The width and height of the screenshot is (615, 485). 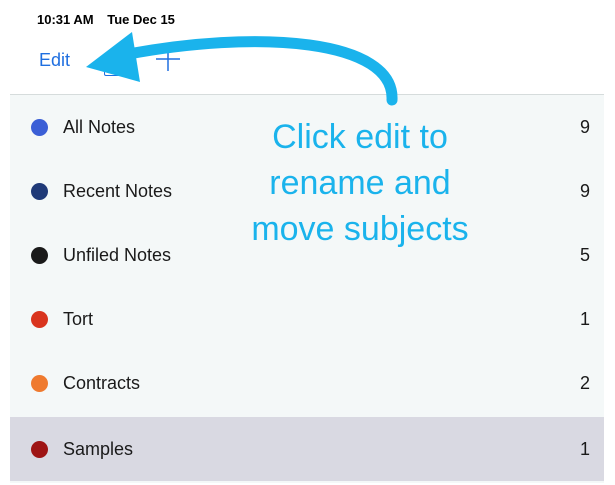 What do you see at coordinates (307, 449) in the screenshot?
I see `subject-row-samples: Samples 1` at bounding box center [307, 449].